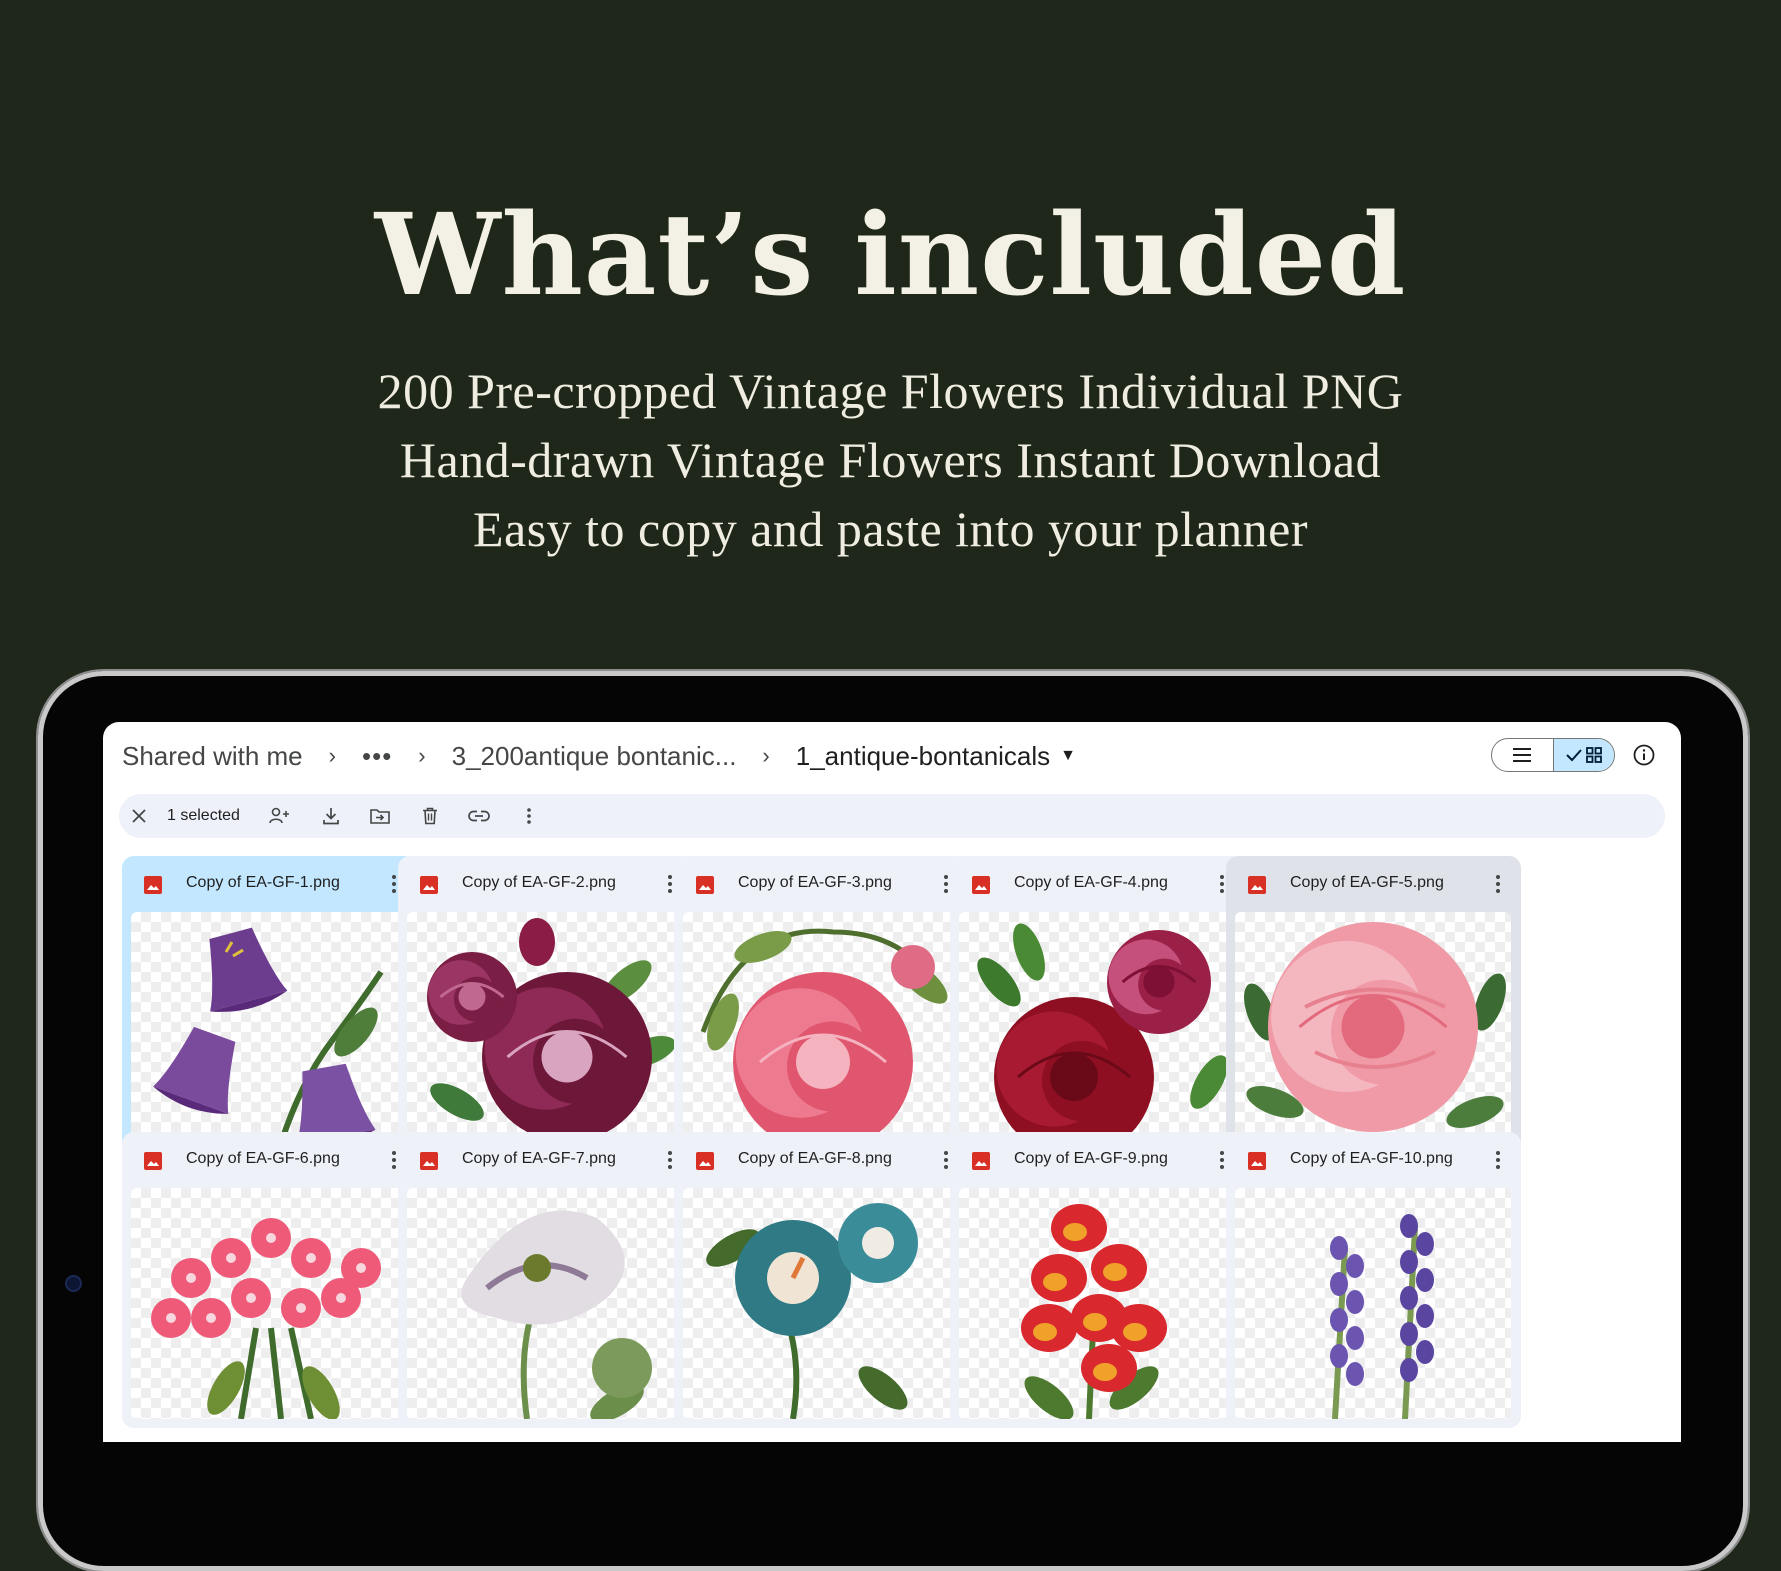 This screenshot has height=1571, width=1781. I want to click on copy-link-button, so click(479, 816).